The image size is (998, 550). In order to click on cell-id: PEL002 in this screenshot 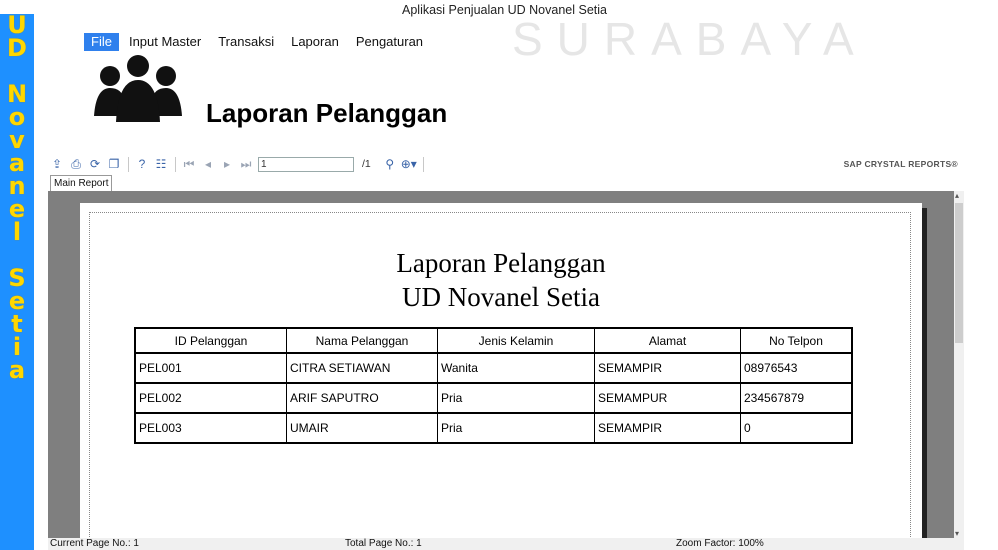, I will do `click(210, 398)`.